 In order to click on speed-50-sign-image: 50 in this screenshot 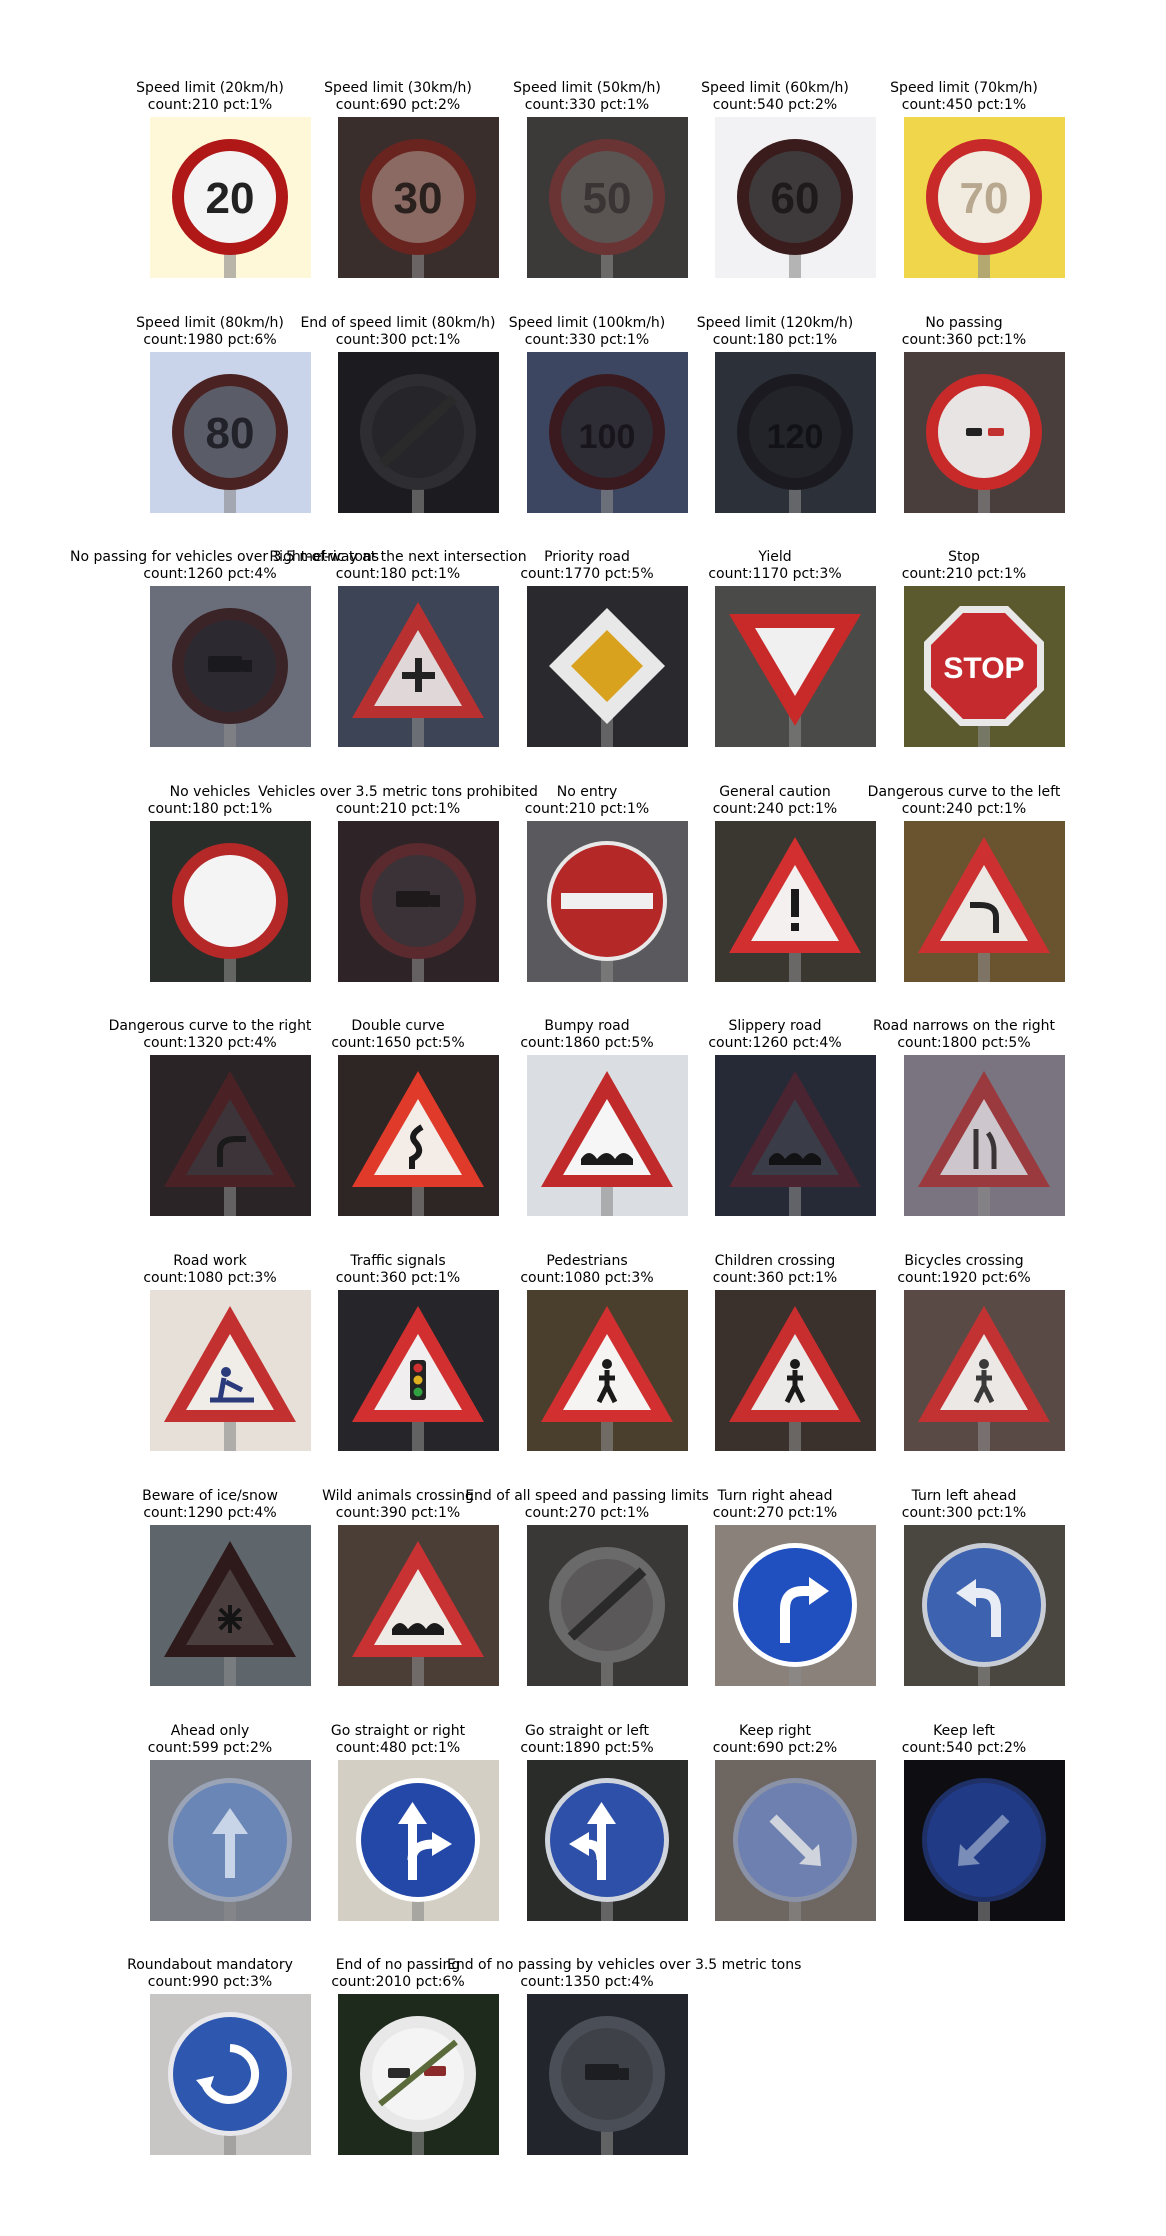, I will do `click(607, 197)`.